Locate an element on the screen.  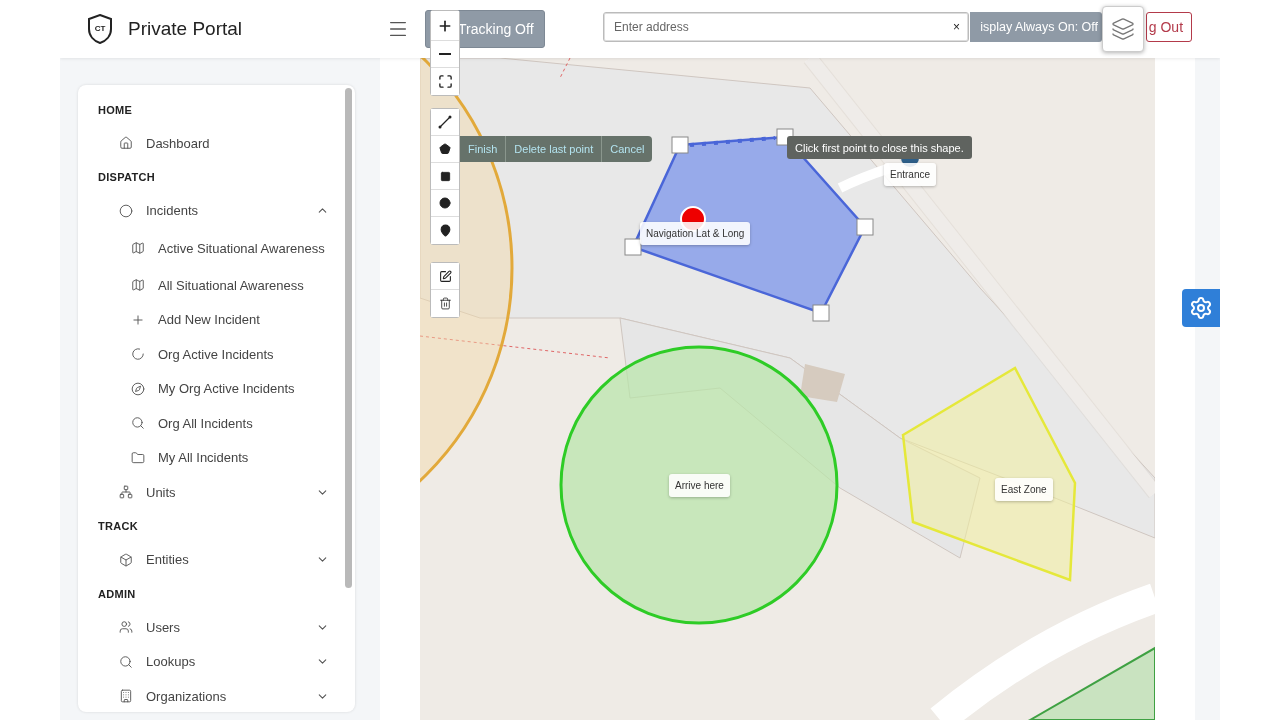
sidebar-item: Org Active Incidents is located at coordinates (219, 354).